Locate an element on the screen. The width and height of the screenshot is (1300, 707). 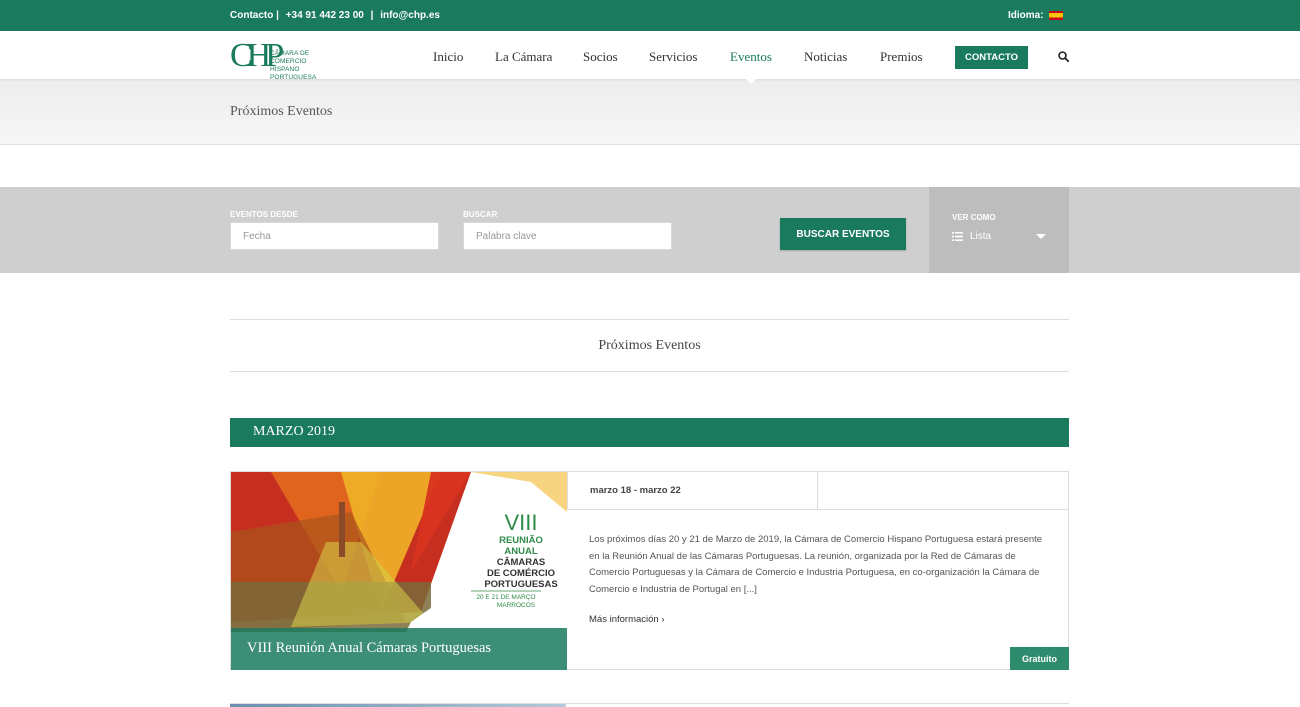
view-as-label: VER COMO is located at coordinates (974, 217).